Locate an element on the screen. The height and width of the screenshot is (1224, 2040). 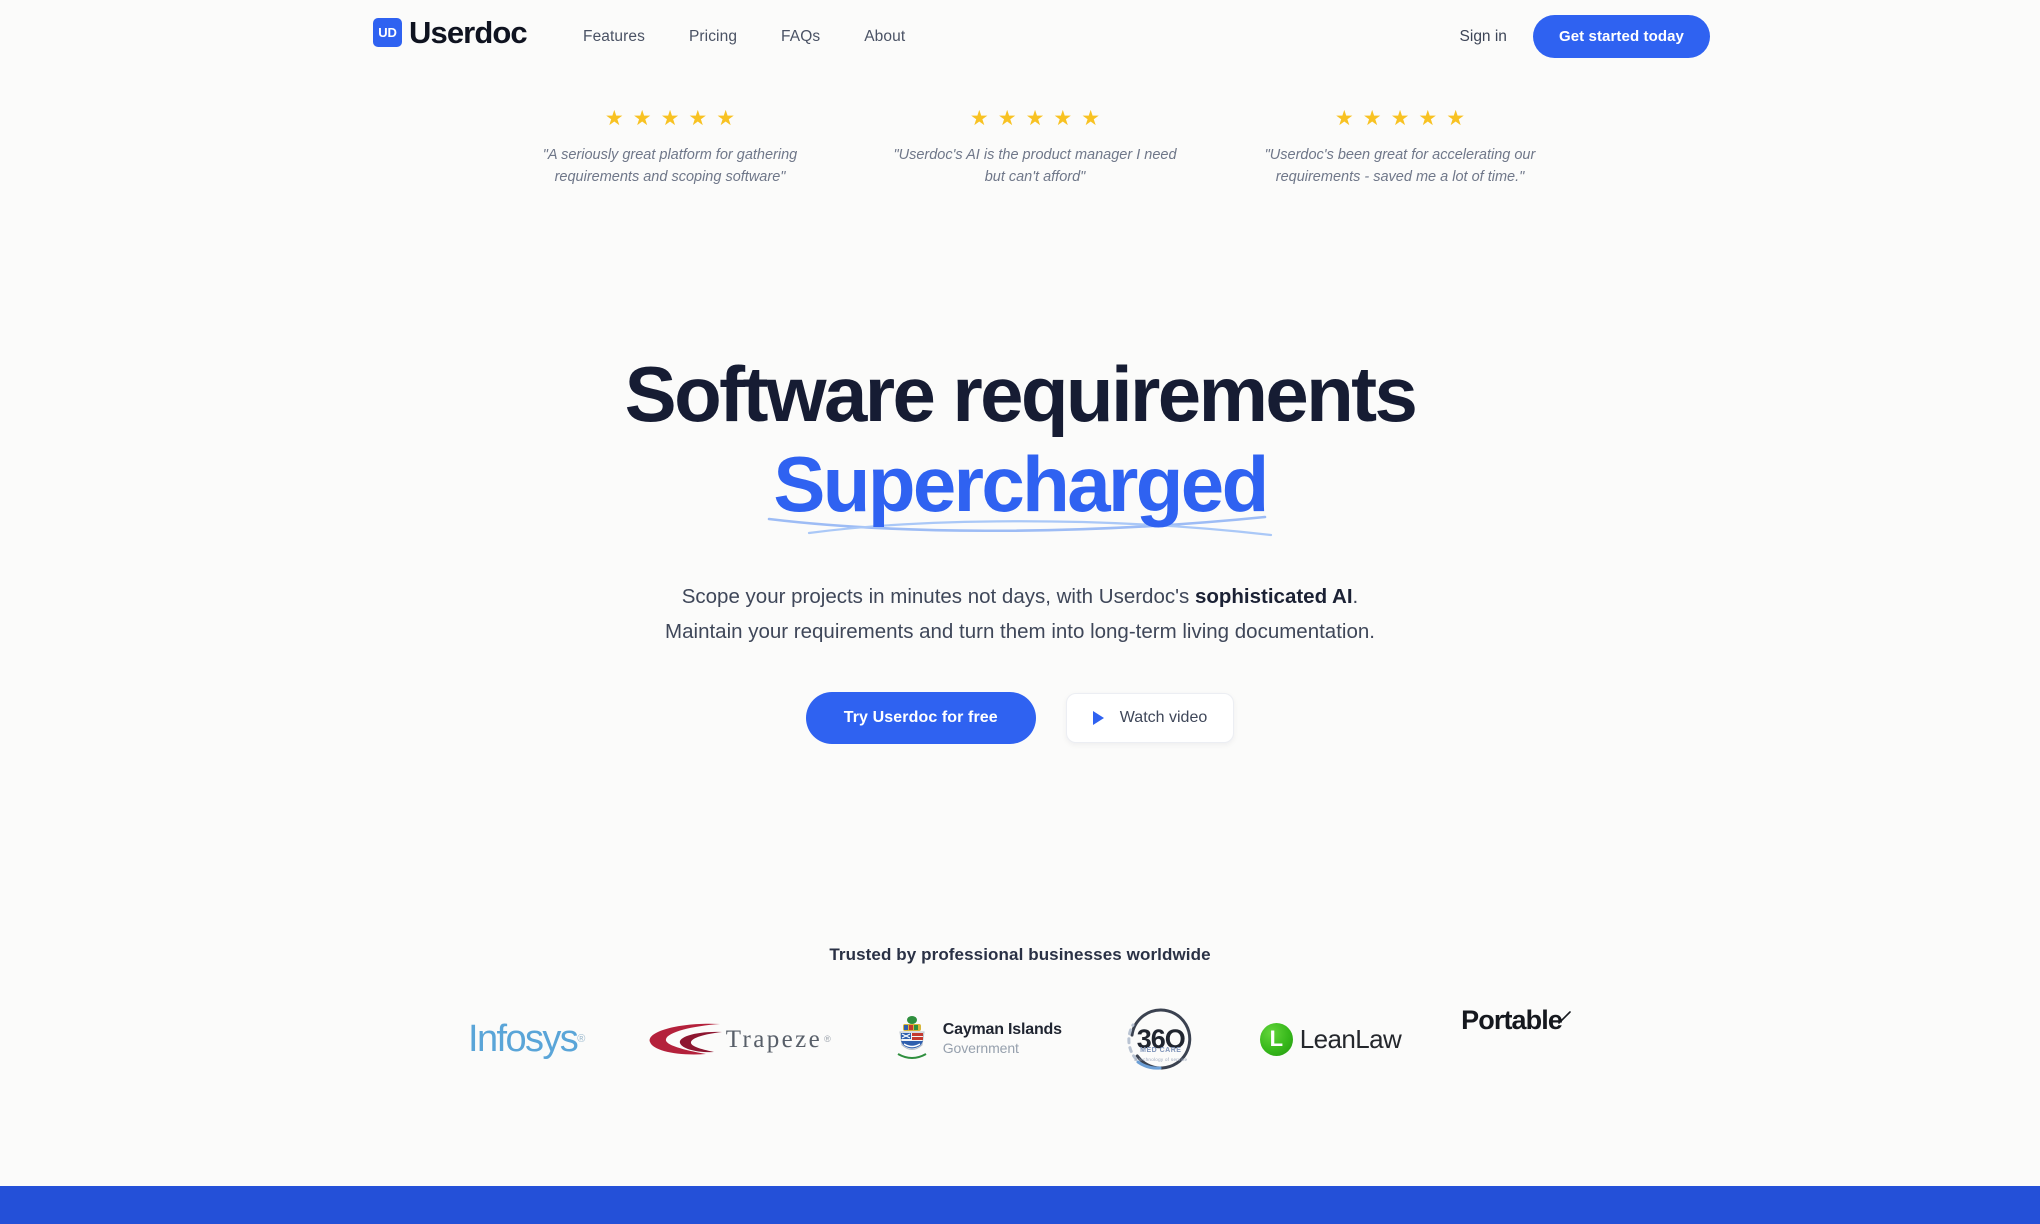
nav-item-features: Features is located at coordinates (614, 37).